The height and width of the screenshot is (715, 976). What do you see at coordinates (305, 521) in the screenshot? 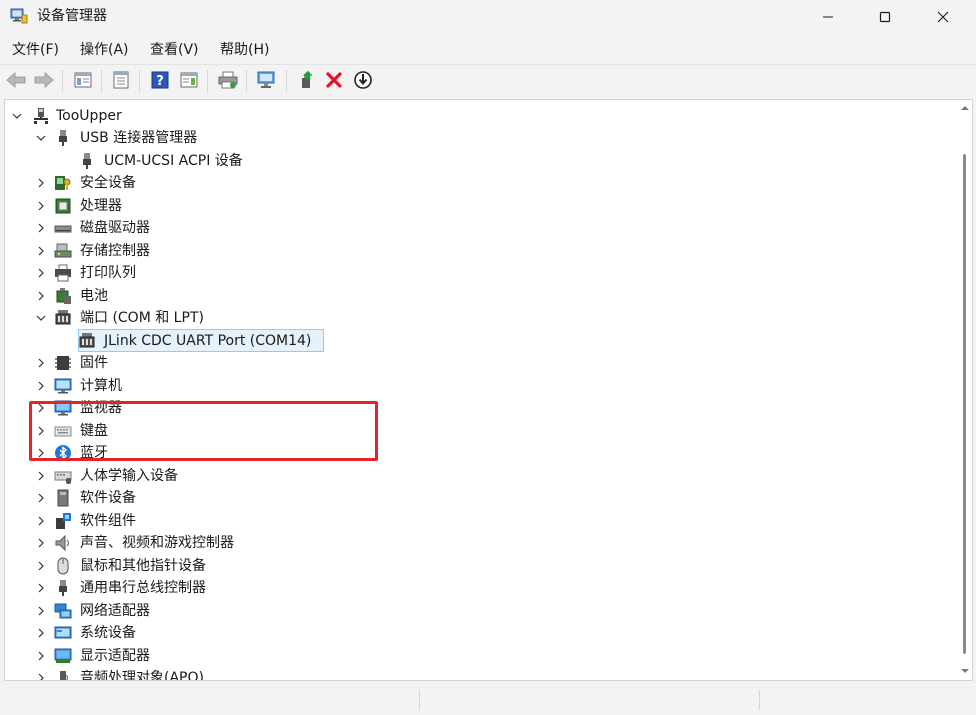
I see `tree-item: 软件组件` at bounding box center [305, 521].